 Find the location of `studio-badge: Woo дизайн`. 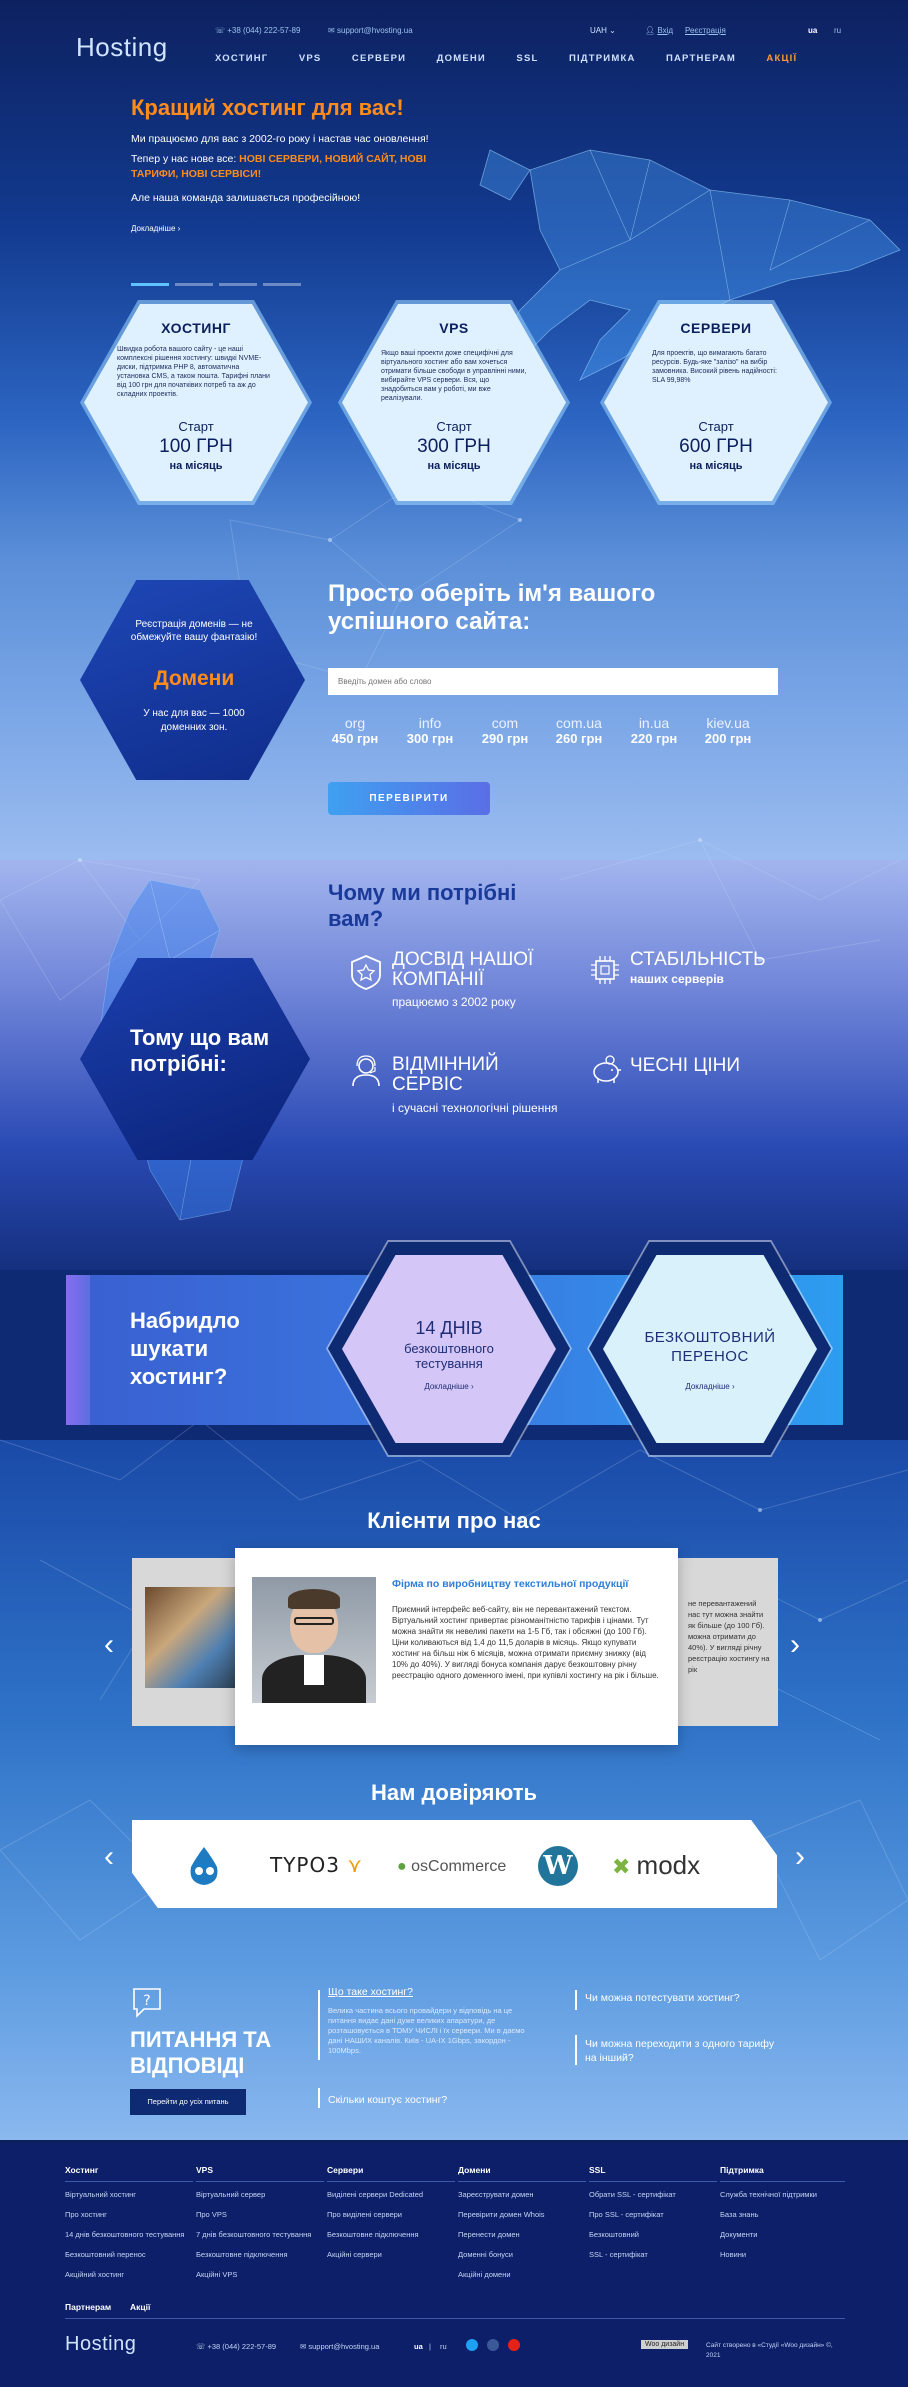

studio-badge: Woo дизайн is located at coordinates (665, 2344).